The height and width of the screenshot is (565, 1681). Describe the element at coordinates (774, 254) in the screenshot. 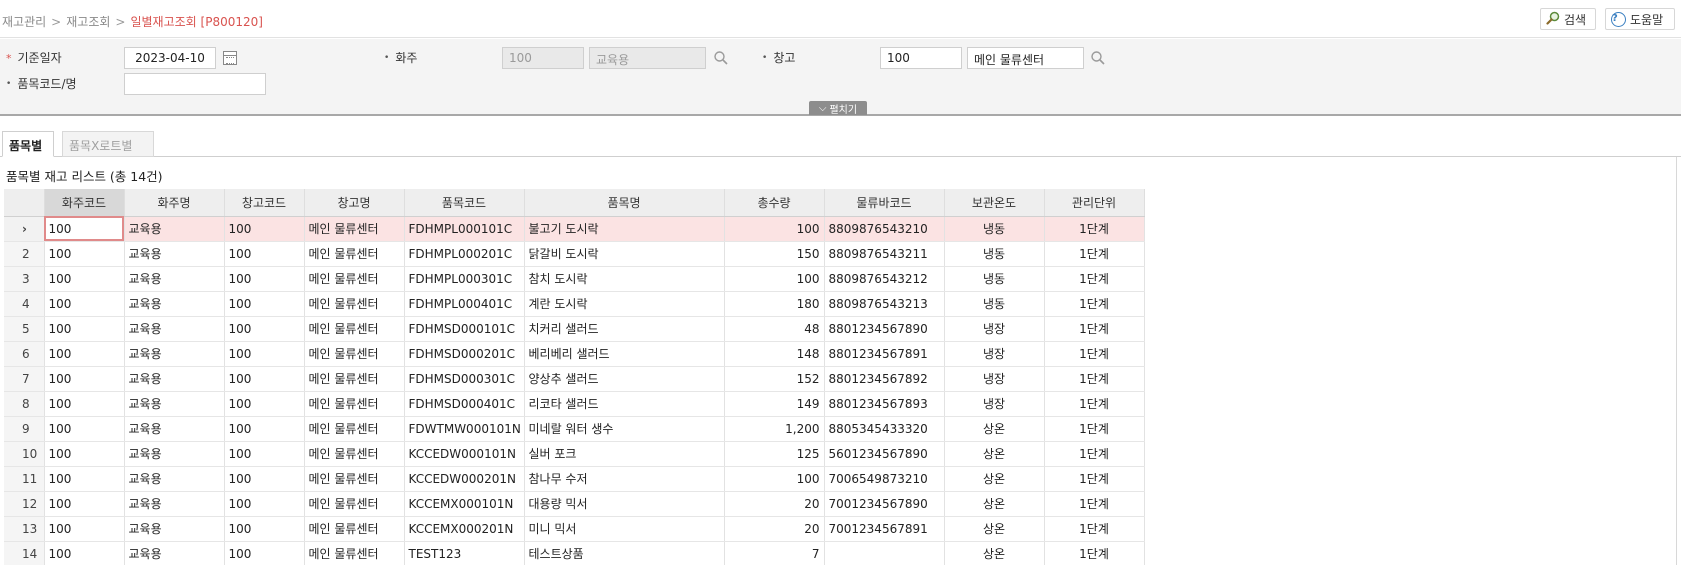

I see `table-cell: 150` at that location.